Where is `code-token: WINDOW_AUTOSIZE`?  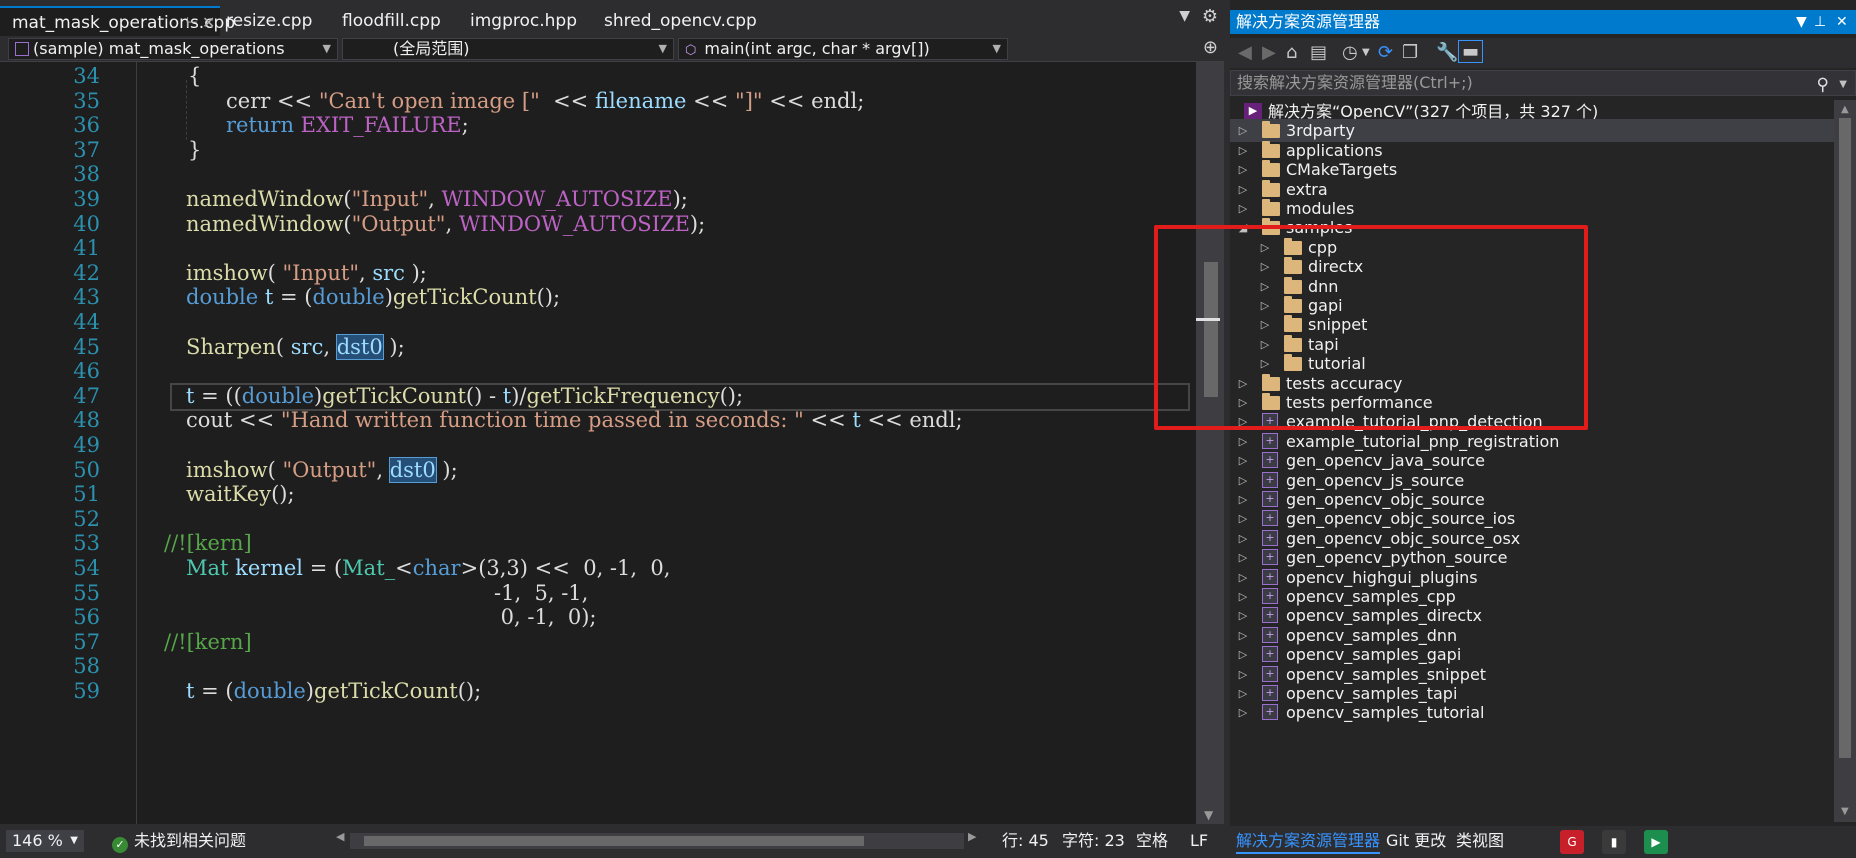 code-token: WINDOW_AUTOSIZE is located at coordinates (574, 223).